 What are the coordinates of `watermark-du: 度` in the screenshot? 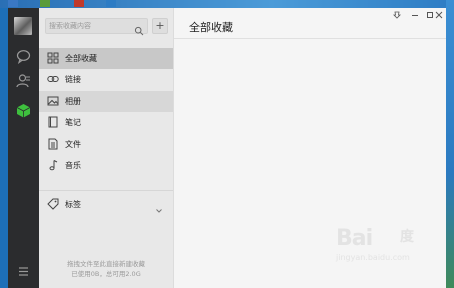 It's located at (407, 237).